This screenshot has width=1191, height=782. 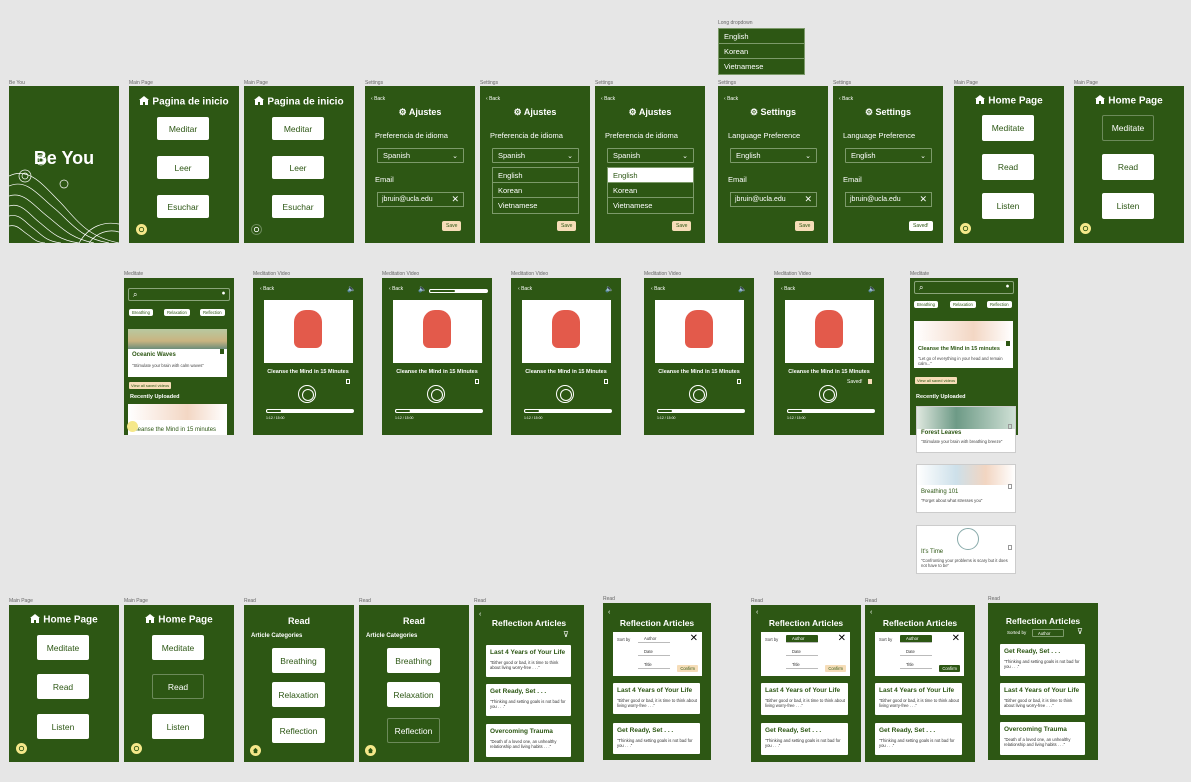 What do you see at coordinates (307, 394) in the screenshot?
I see `play-button` at bounding box center [307, 394].